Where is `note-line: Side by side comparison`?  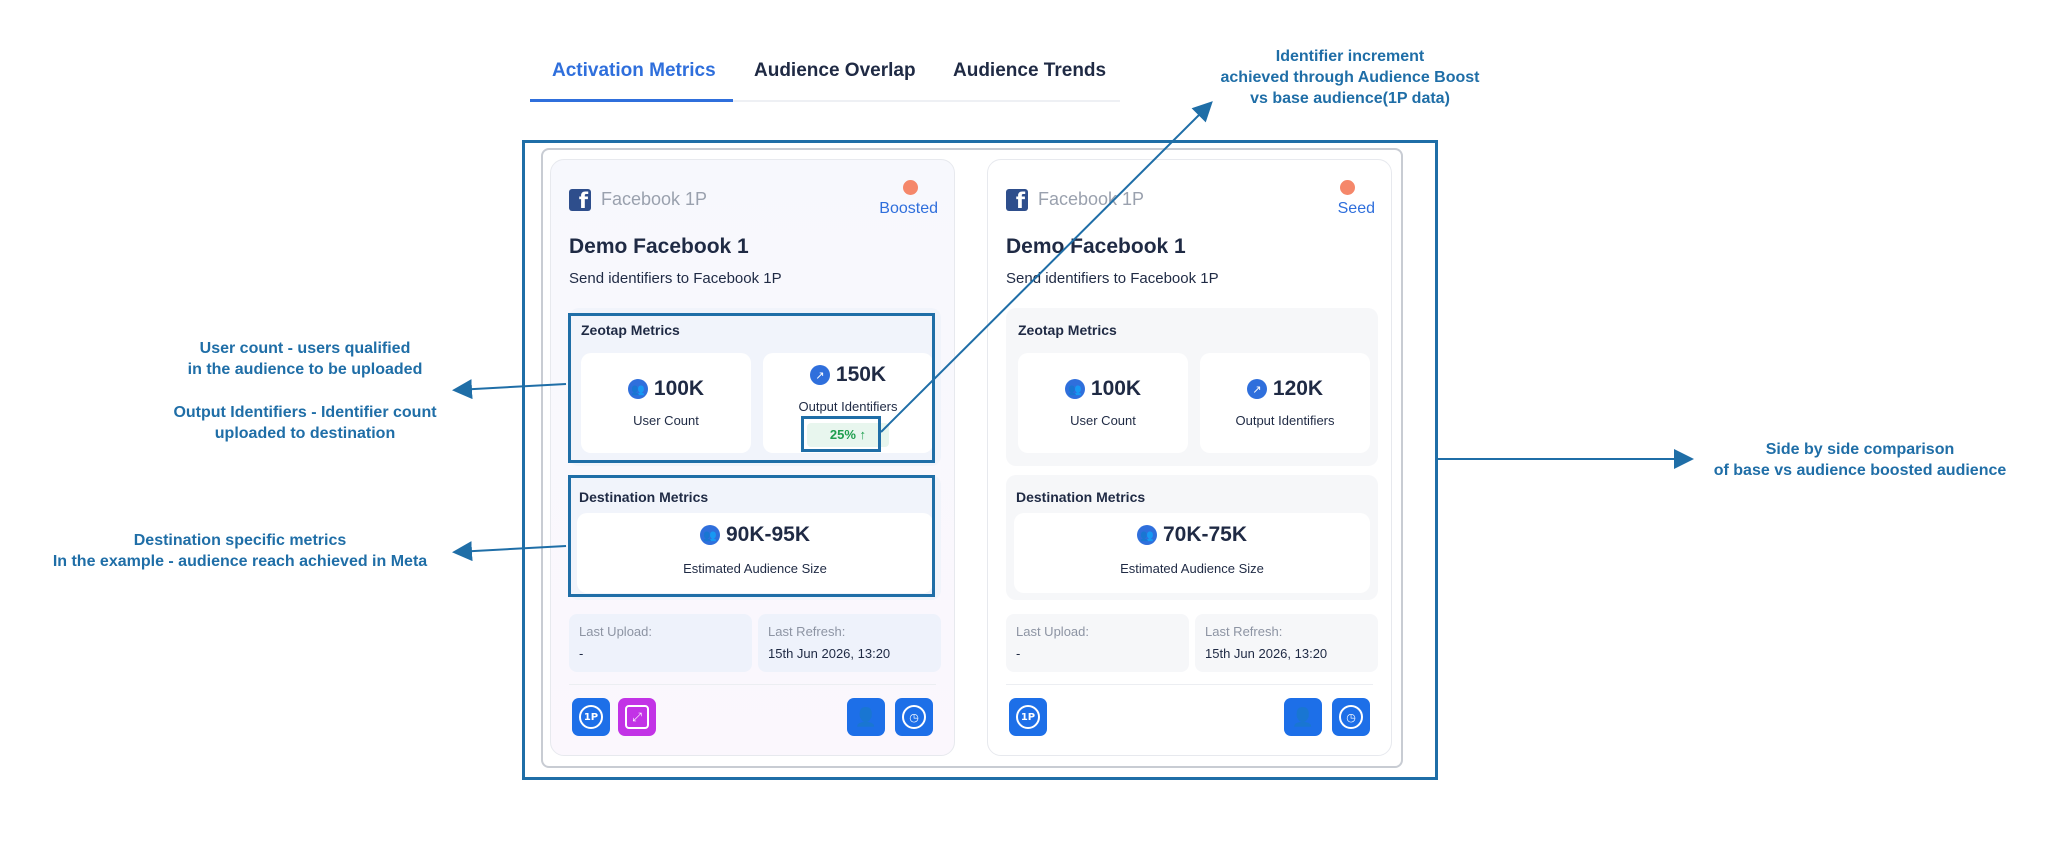
note-line: Side by side comparison is located at coordinates (1860, 449).